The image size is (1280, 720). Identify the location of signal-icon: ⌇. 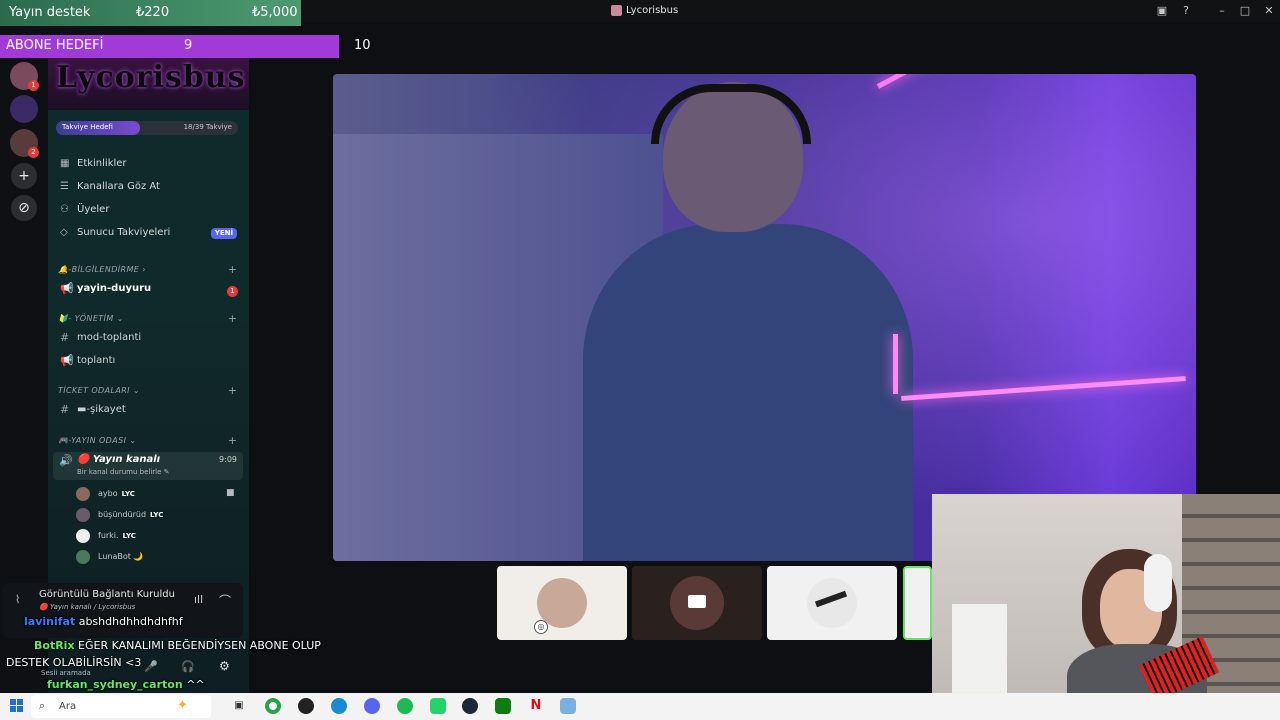
(17, 599).